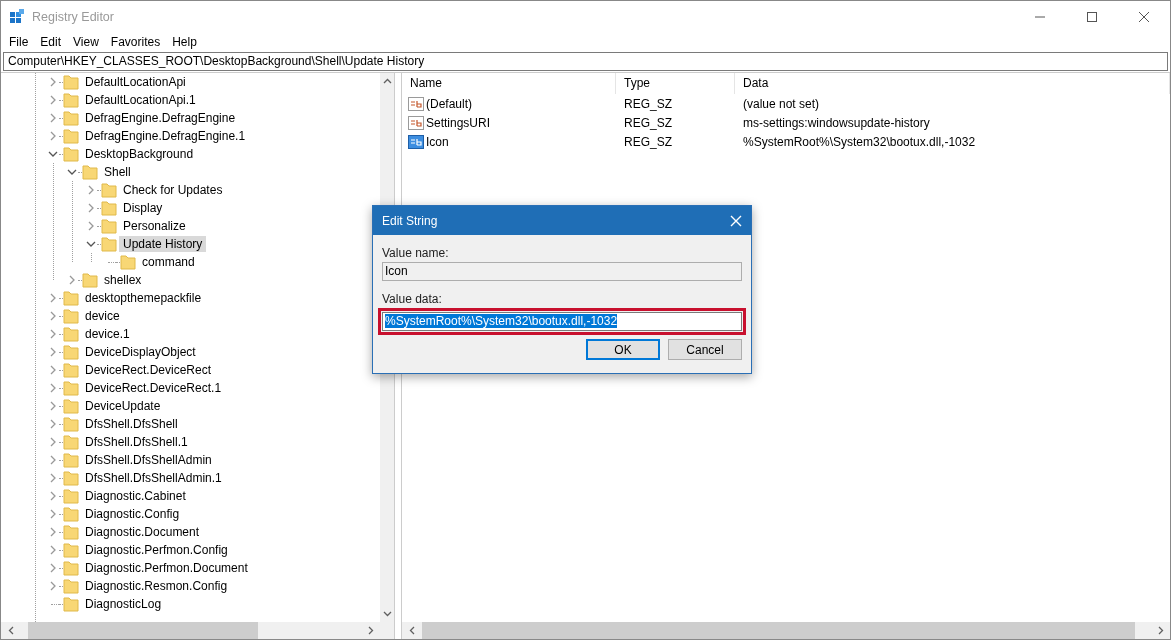 This screenshot has width=1171, height=640. I want to click on dialog-title: Edit String, so click(410, 220).